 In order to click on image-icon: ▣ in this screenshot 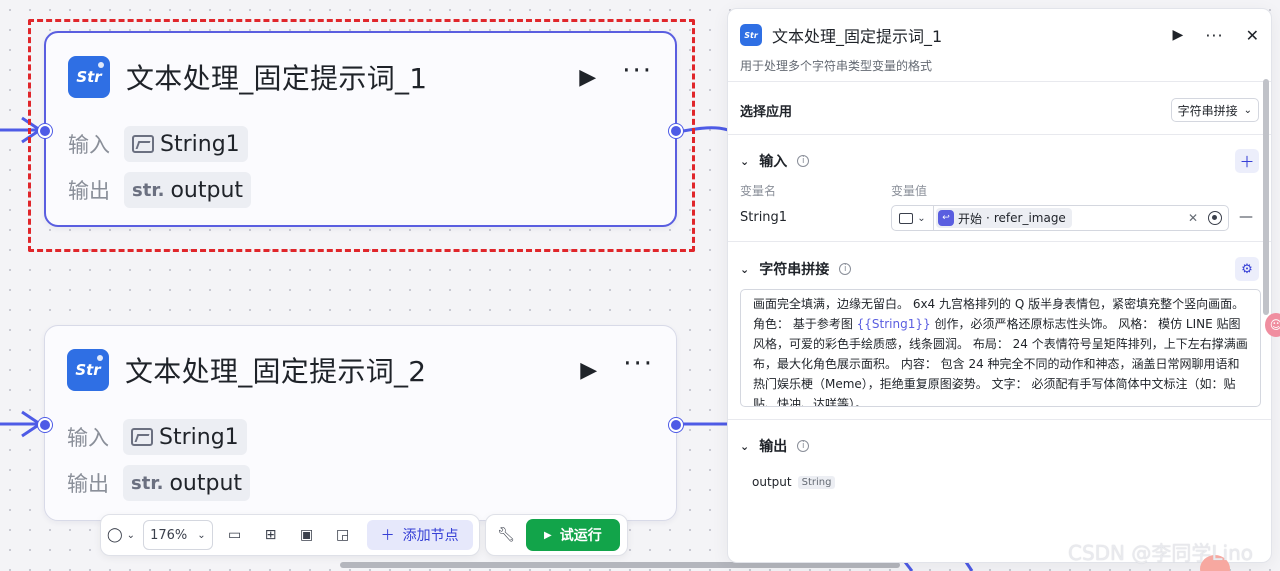, I will do `click(307, 535)`.